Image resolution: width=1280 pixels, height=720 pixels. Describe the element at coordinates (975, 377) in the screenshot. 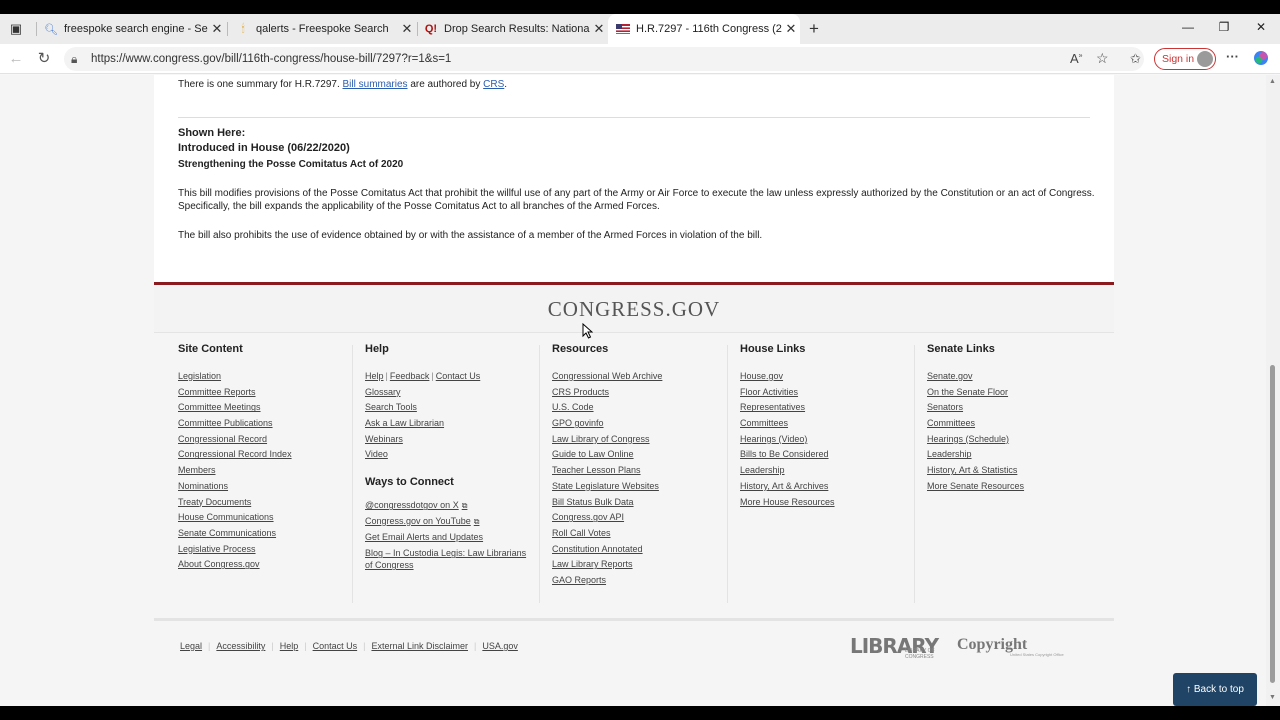

I see `footer-link: Senate.gov` at that location.